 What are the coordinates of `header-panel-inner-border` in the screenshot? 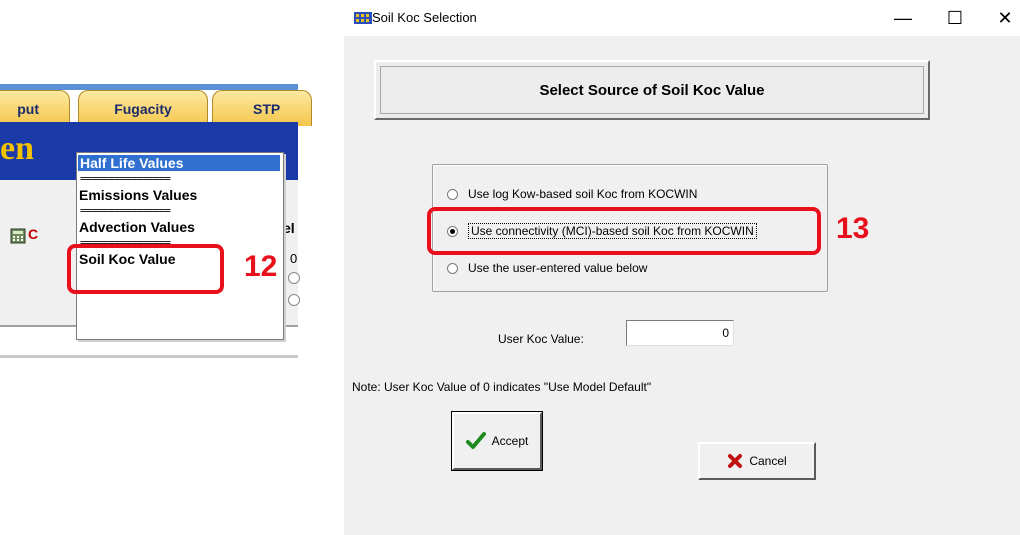 It's located at (652, 90).